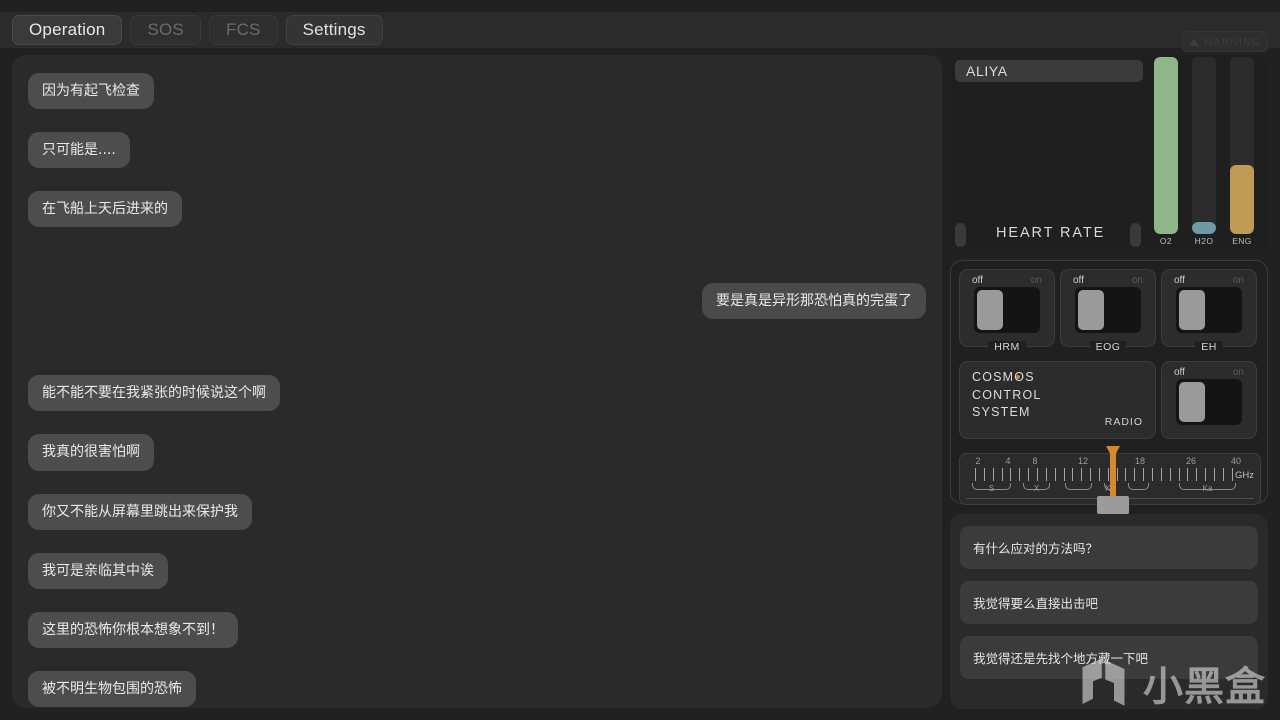 The height and width of the screenshot is (720, 1280). What do you see at coordinates (640, 32) in the screenshot?
I see `top-tab-bar: Operation SOS FCS Settings WARNING` at bounding box center [640, 32].